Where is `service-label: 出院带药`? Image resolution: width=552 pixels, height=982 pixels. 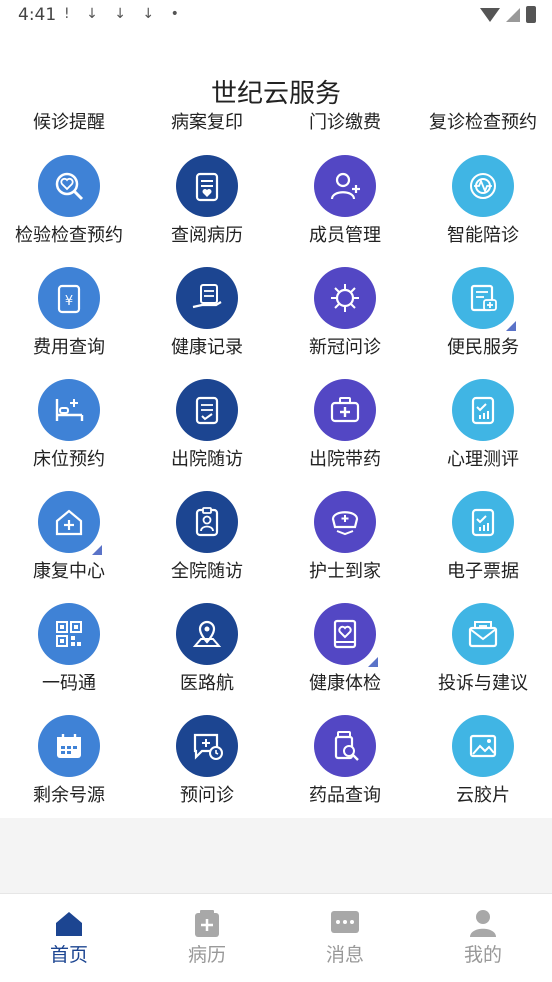
service-label: 出院带药 is located at coordinates (345, 459).